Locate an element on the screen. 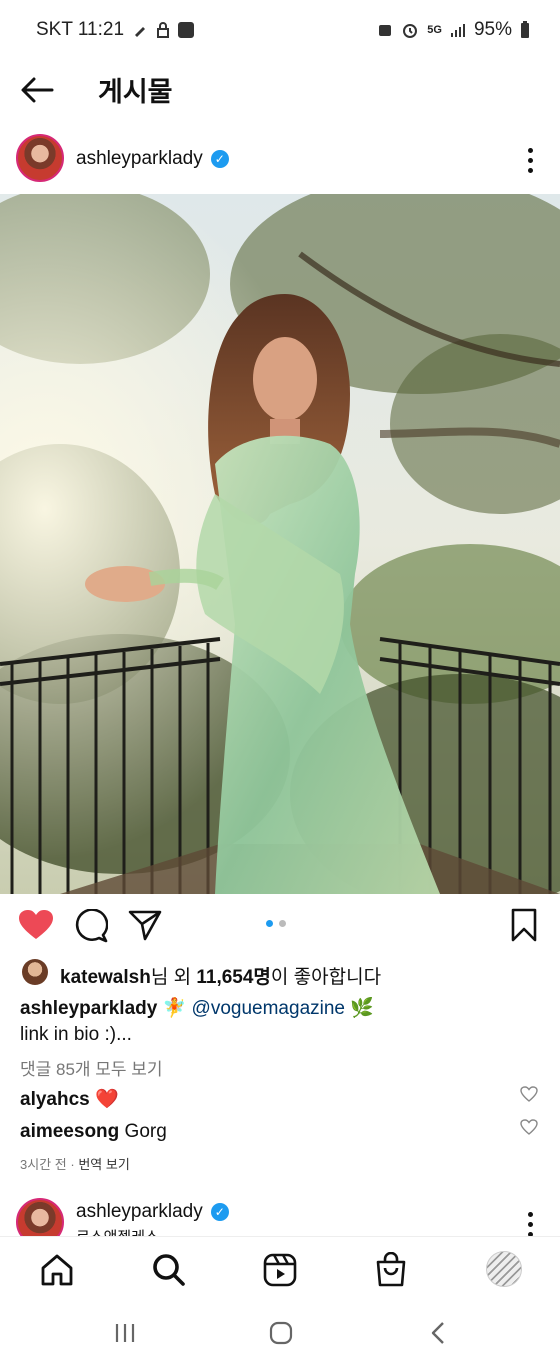  author-username: ashleyparklady is located at coordinates (139, 158).